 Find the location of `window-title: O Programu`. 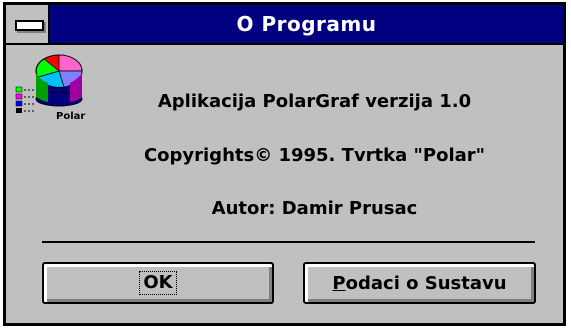

window-title: O Programu is located at coordinates (306, 24).